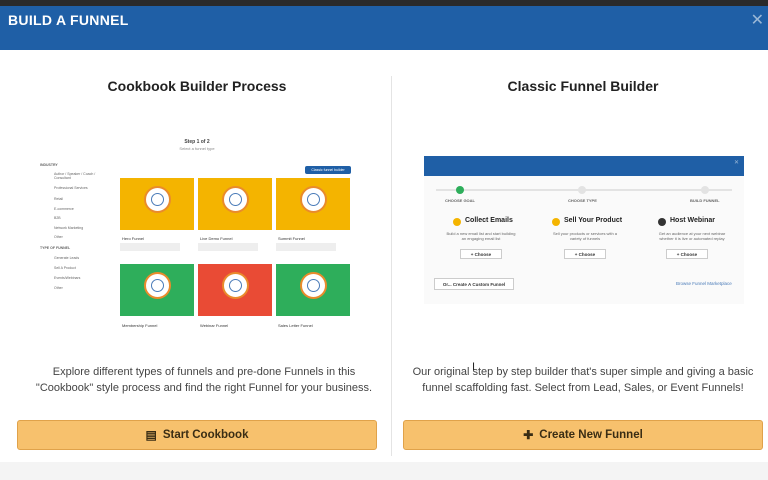 The width and height of the screenshot is (768, 480). Describe the element at coordinates (705, 200) in the screenshot. I see `step-label: BUILD FUNNEL` at that location.